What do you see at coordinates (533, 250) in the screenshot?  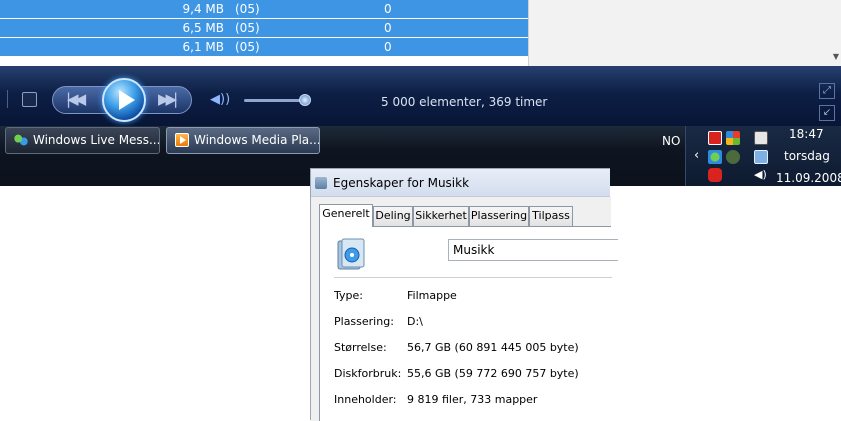 I see `folder-name-field: Musikk` at bounding box center [533, 250].